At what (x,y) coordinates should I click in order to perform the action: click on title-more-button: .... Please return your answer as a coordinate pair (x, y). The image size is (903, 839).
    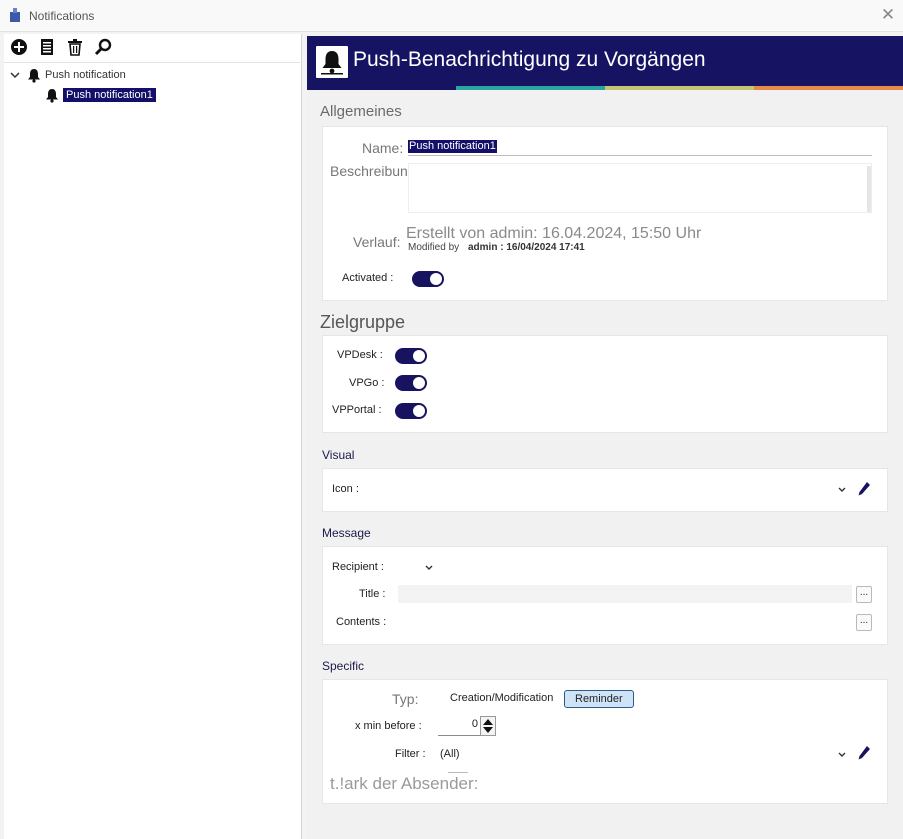
    Looking at the image, I should click on (864, 594).